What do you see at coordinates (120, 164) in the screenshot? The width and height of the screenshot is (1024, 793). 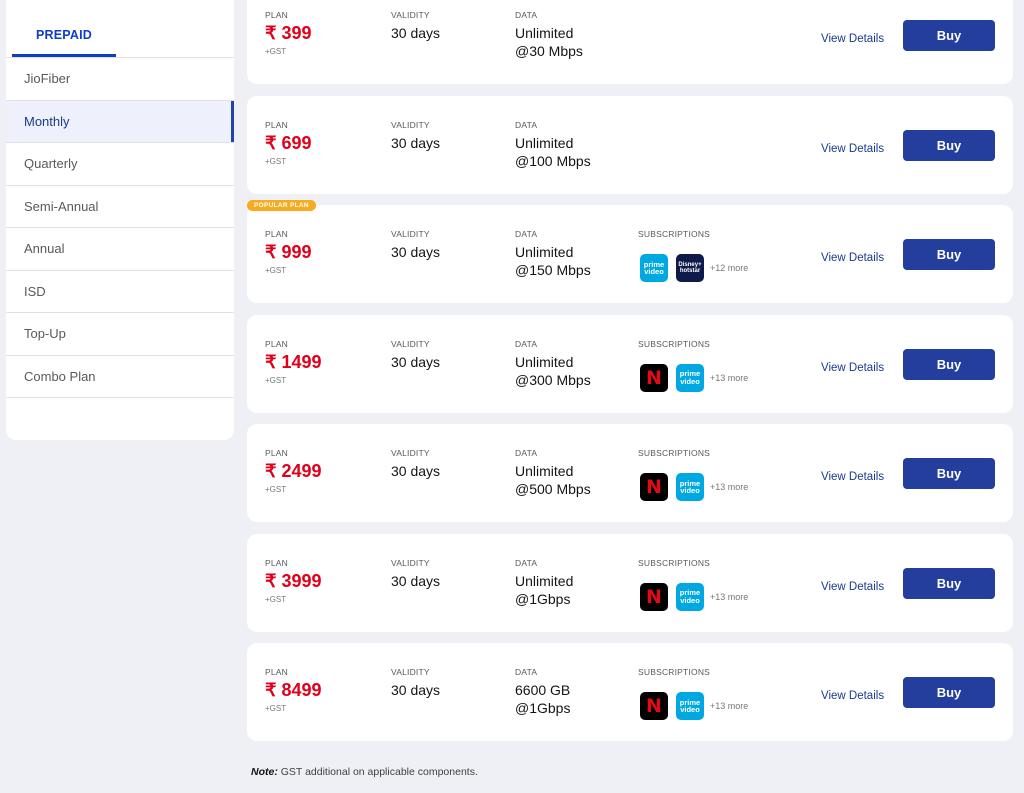 I see `sidebar-item-quarterly: Quarterly` at bounding box center [120, 164].